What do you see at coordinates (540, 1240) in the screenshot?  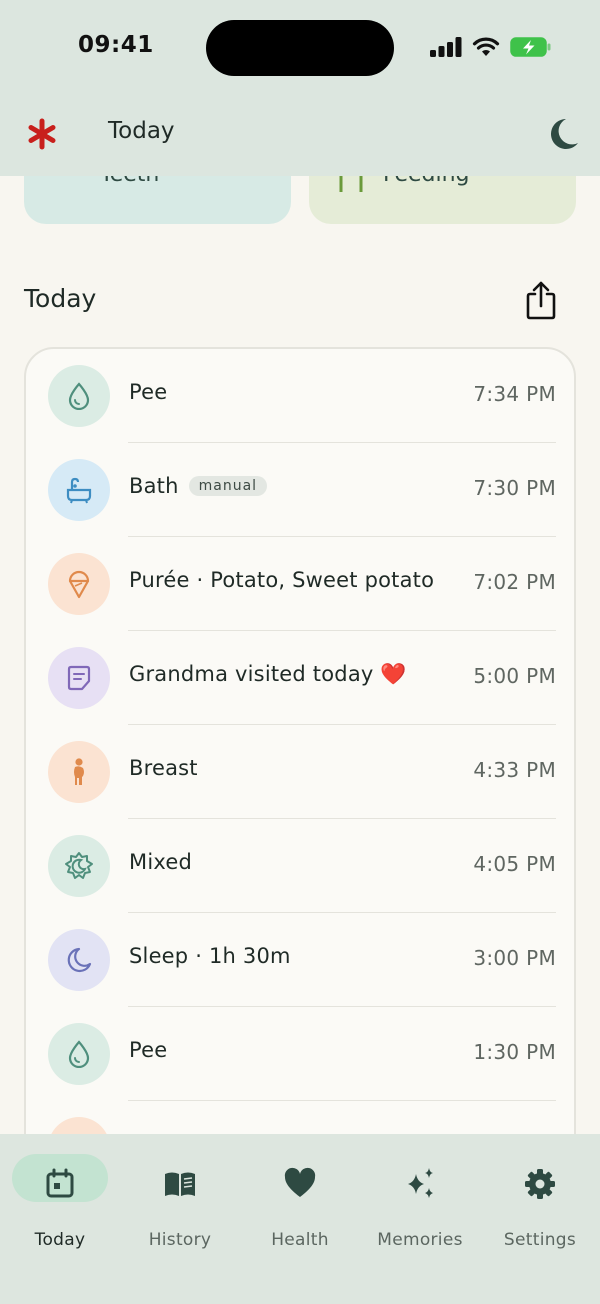 I see `tab-label: Settings` at bounding box center [540, 1240].